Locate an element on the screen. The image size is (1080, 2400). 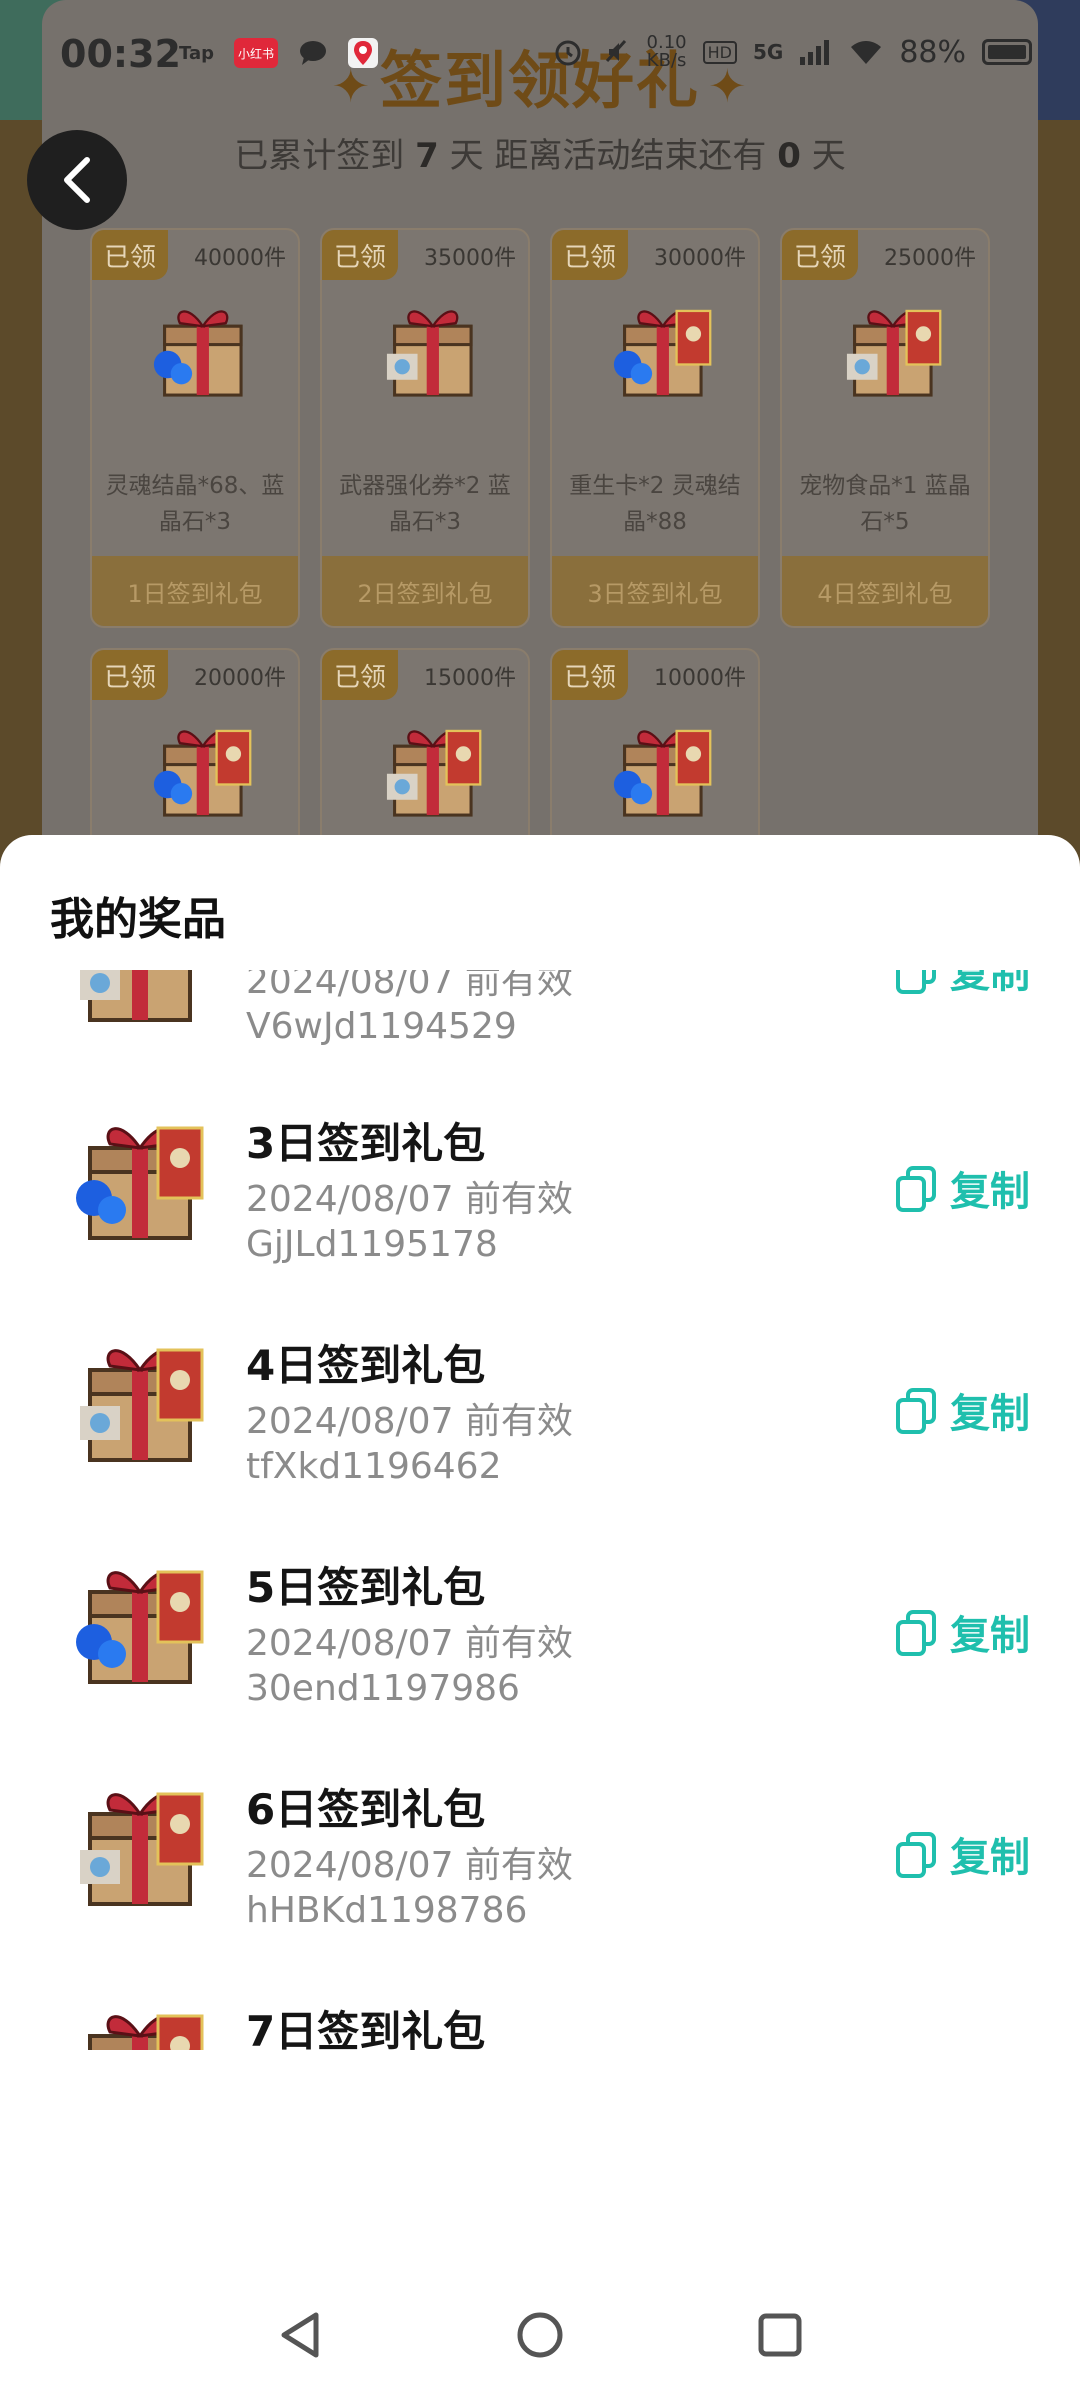
mute-icon is located at coordinates (615, 51).